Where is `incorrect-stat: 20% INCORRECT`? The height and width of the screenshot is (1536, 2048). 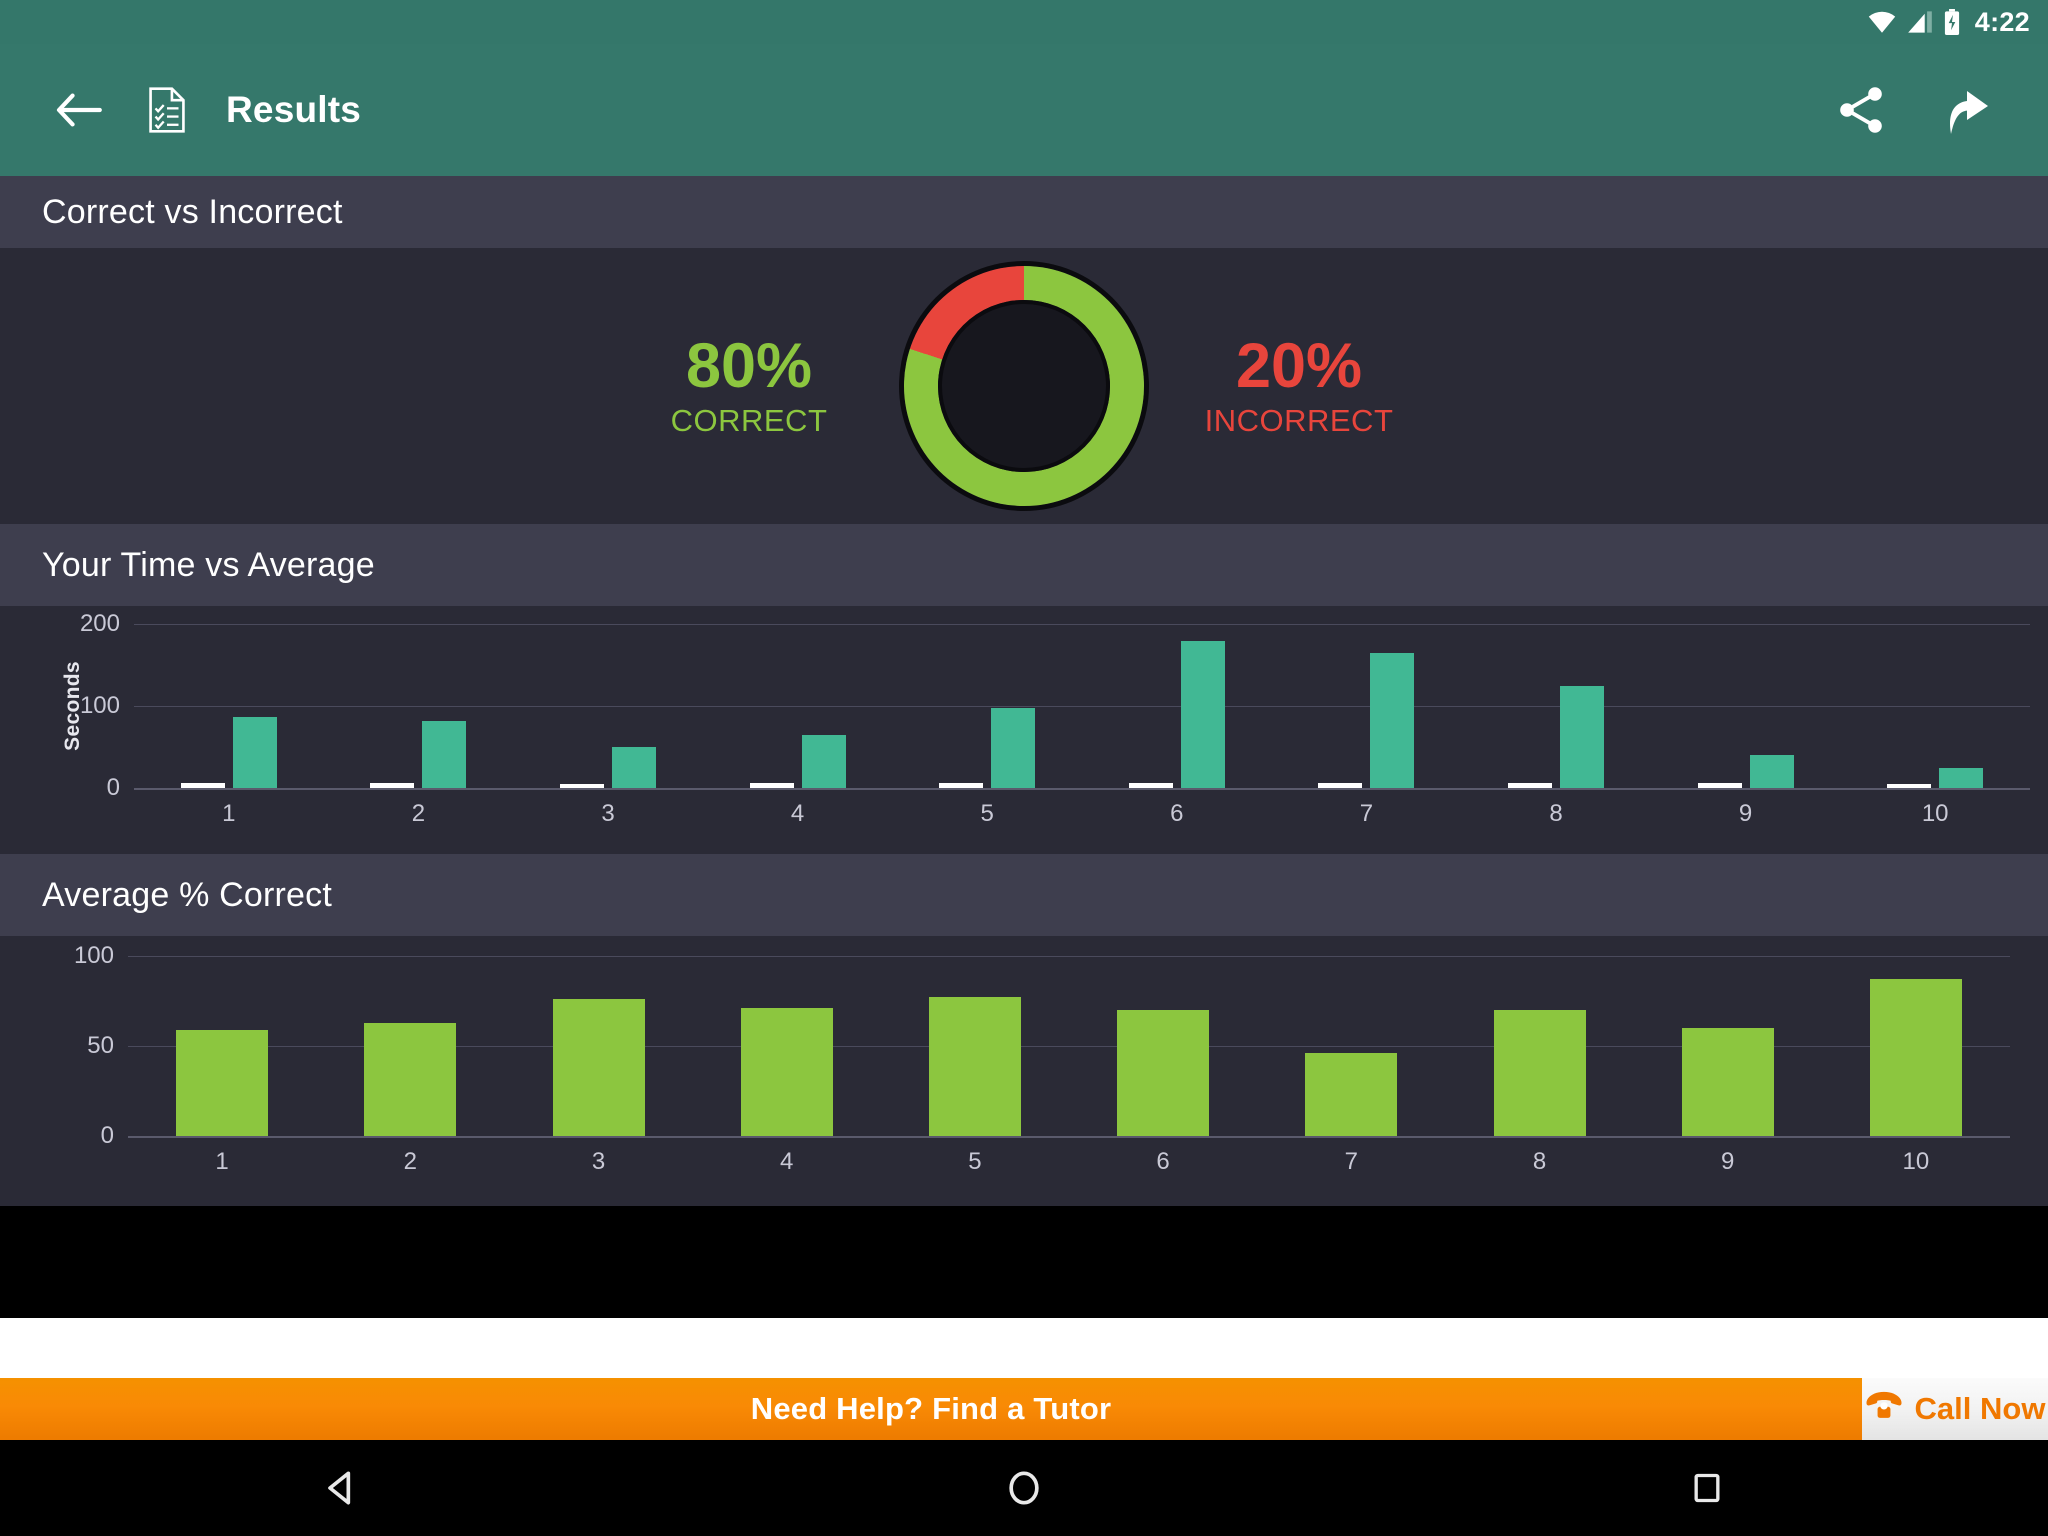
incorrect-stat: 20% INCORRECT is located at coordinates (1299, 386).